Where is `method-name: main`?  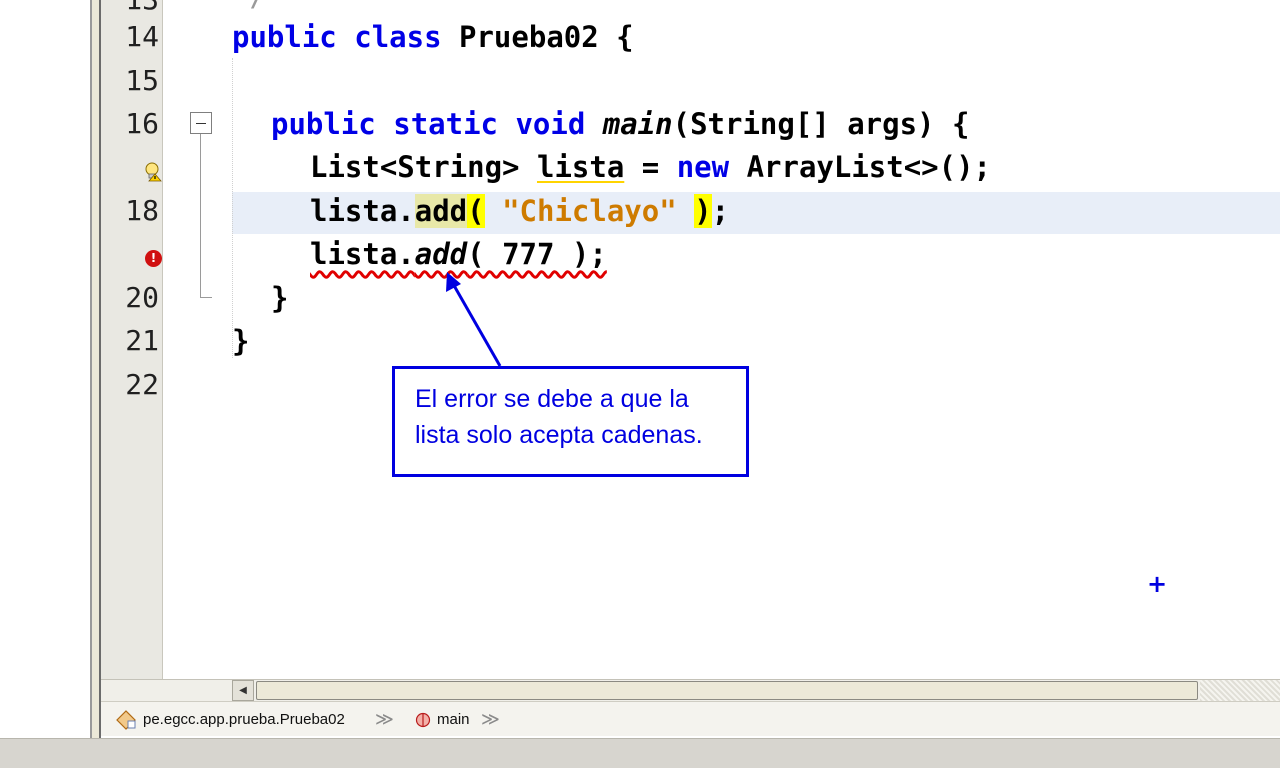
method-name: main is located at coordinates (637, 124).